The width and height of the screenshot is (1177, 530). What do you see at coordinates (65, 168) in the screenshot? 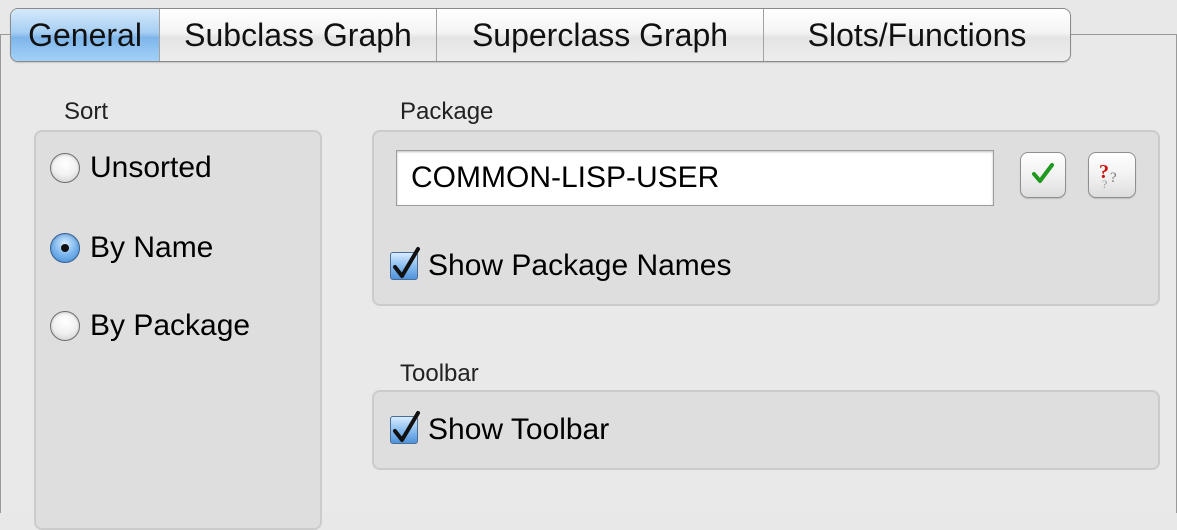
I see `radio-button-unsorted` at bounding box center [65, 168].